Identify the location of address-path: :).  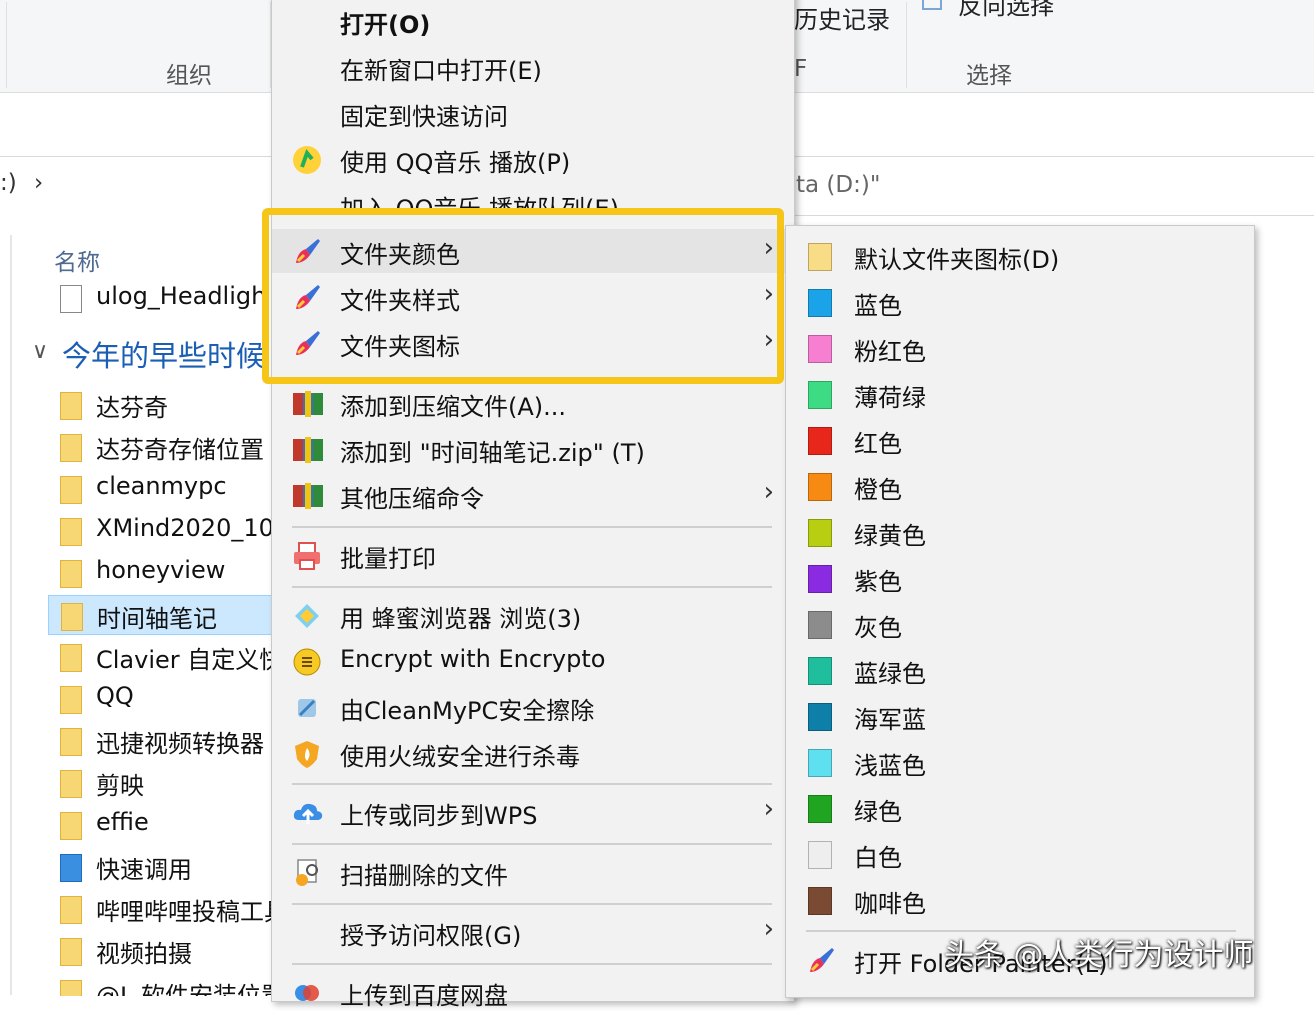
(8, 183).